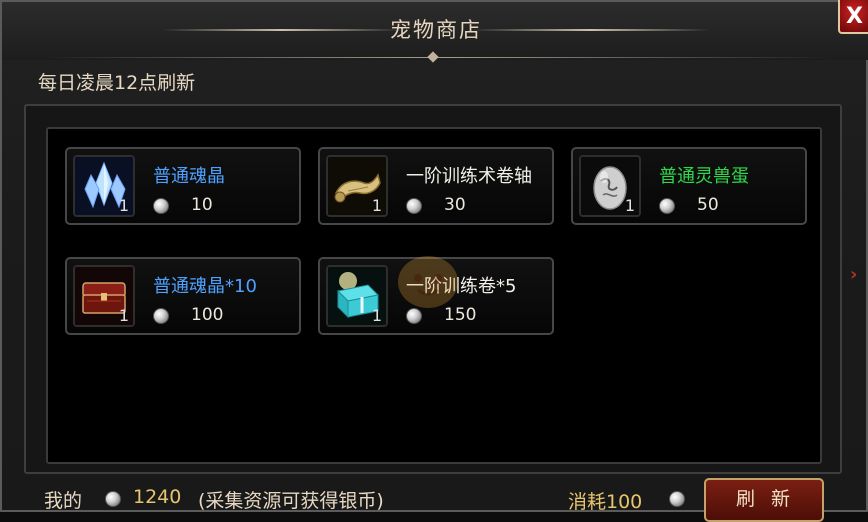  Describe the element at coordinates (590, 30) in the screenshot. I see `title-ornament-right` at that location.